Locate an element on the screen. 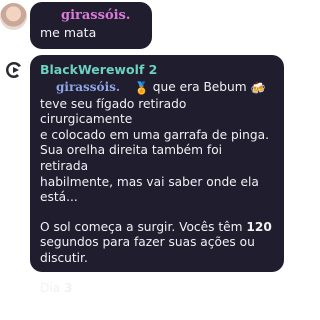 Image resolution: width=320 pixels, height=320 pixels. bot-avatar is located at coordinates (14, 70).